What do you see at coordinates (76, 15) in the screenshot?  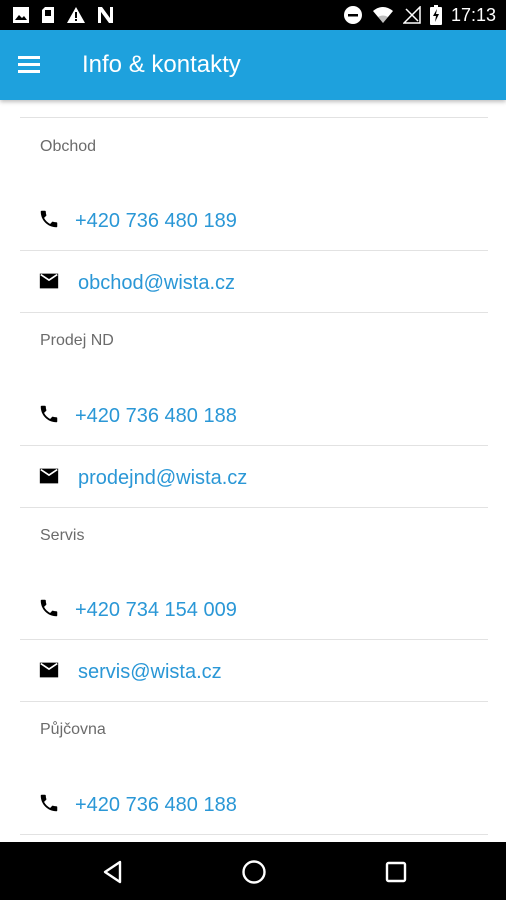 I see `warning-icon` at bounding box center [76, 15].